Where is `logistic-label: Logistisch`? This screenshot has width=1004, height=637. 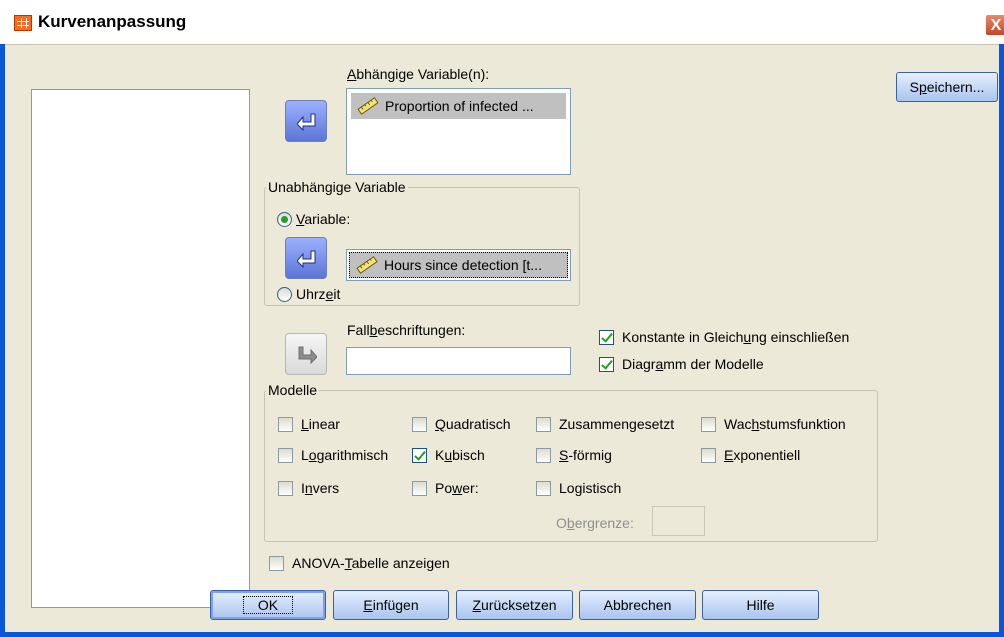 logistic-label: Logistisch is located at coordinates (590, 488).